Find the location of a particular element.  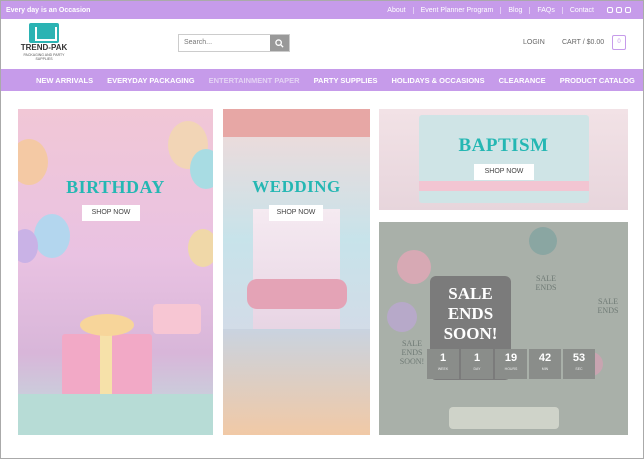

wedding-title: WEDDING is located at coordinates (296, 186).